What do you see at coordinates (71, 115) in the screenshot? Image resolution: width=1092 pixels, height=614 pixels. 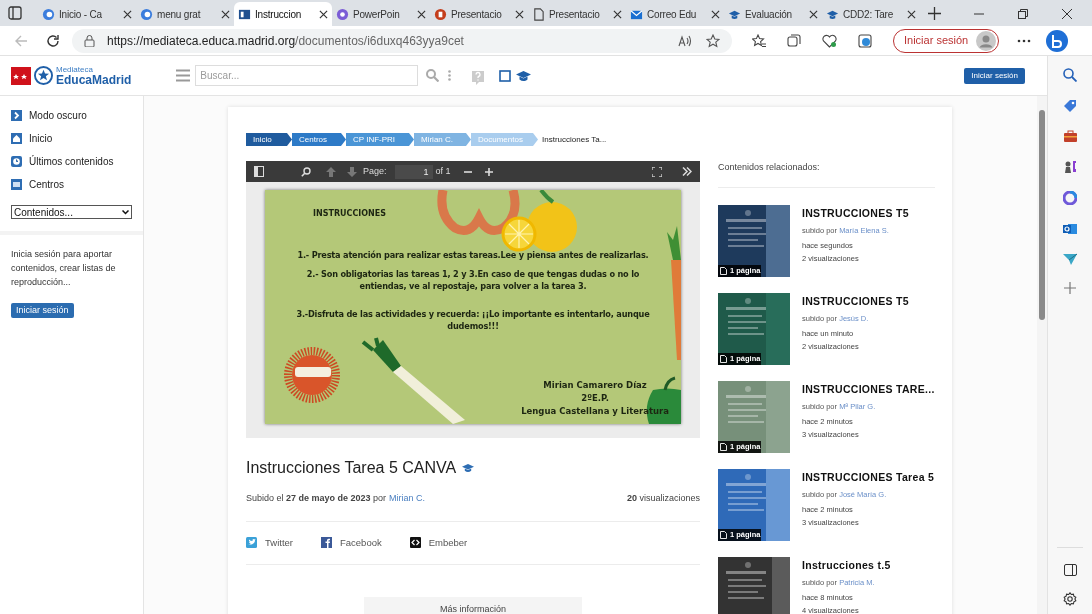 I see `sidebar-item: Modo oscuro` at bounding box center [71, 115].